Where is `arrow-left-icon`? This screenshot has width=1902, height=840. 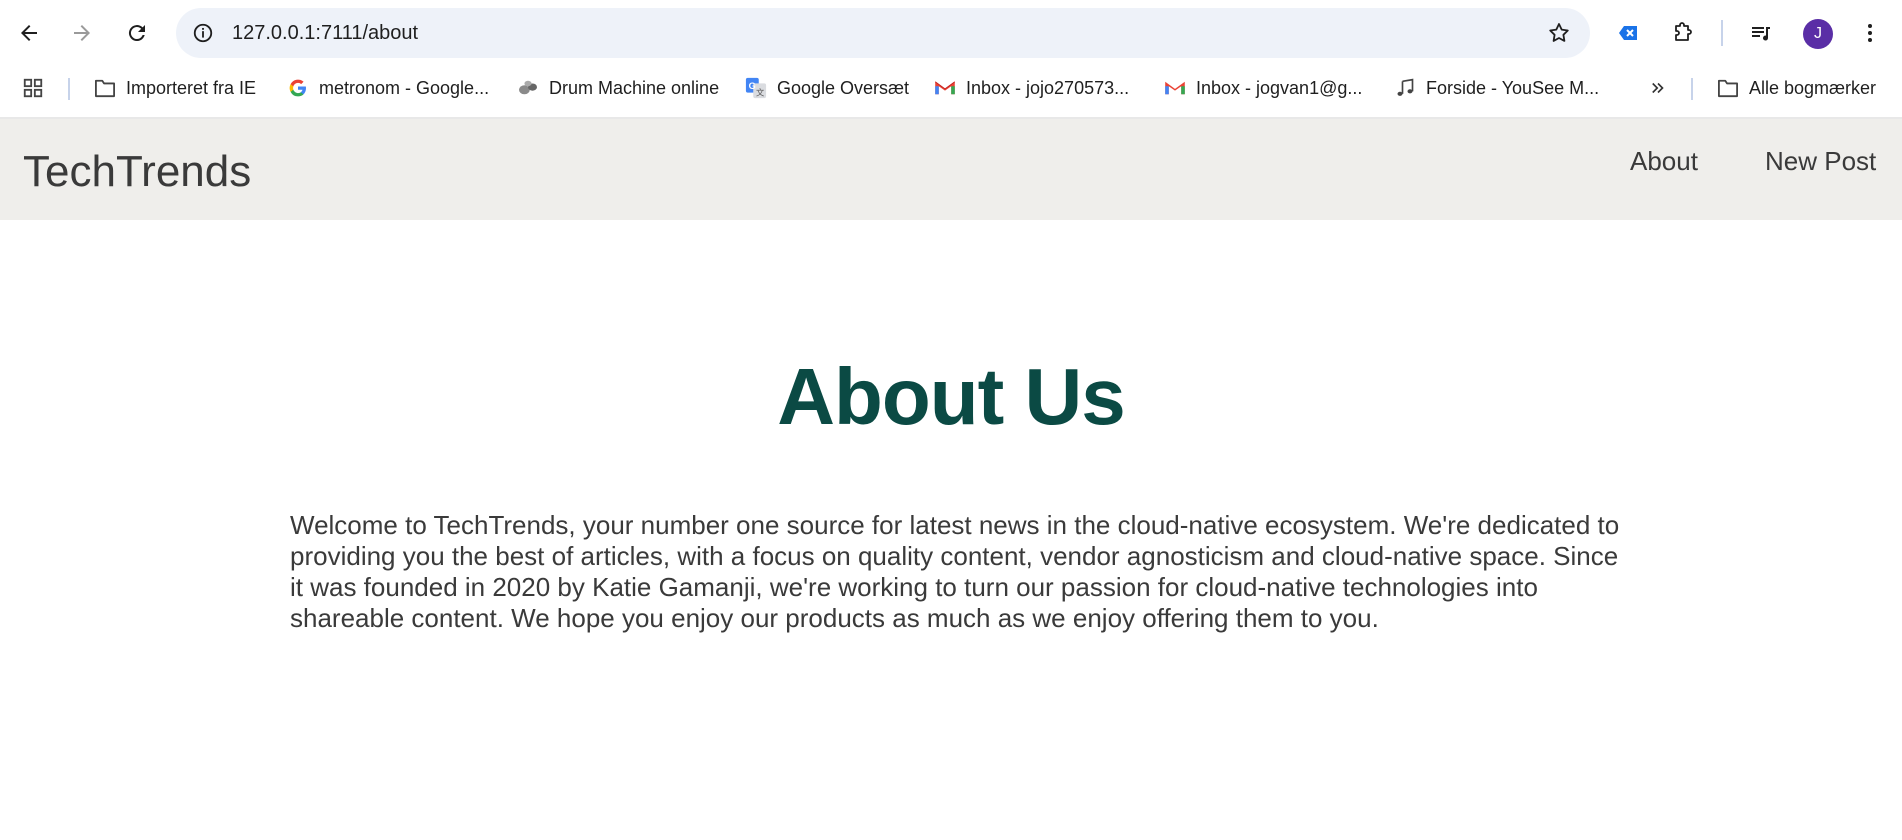 arrow-left-icon is located at coordinates (29, 33).